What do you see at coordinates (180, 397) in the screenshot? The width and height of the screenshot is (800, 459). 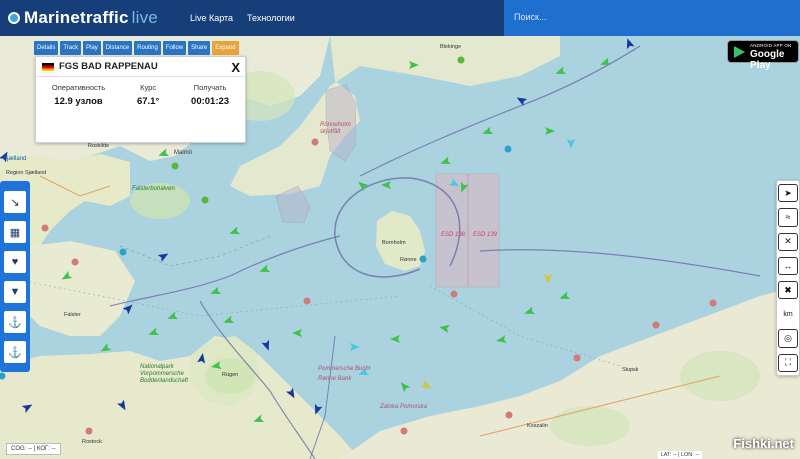 I see `land-germany` at bounding box center [180, 397].